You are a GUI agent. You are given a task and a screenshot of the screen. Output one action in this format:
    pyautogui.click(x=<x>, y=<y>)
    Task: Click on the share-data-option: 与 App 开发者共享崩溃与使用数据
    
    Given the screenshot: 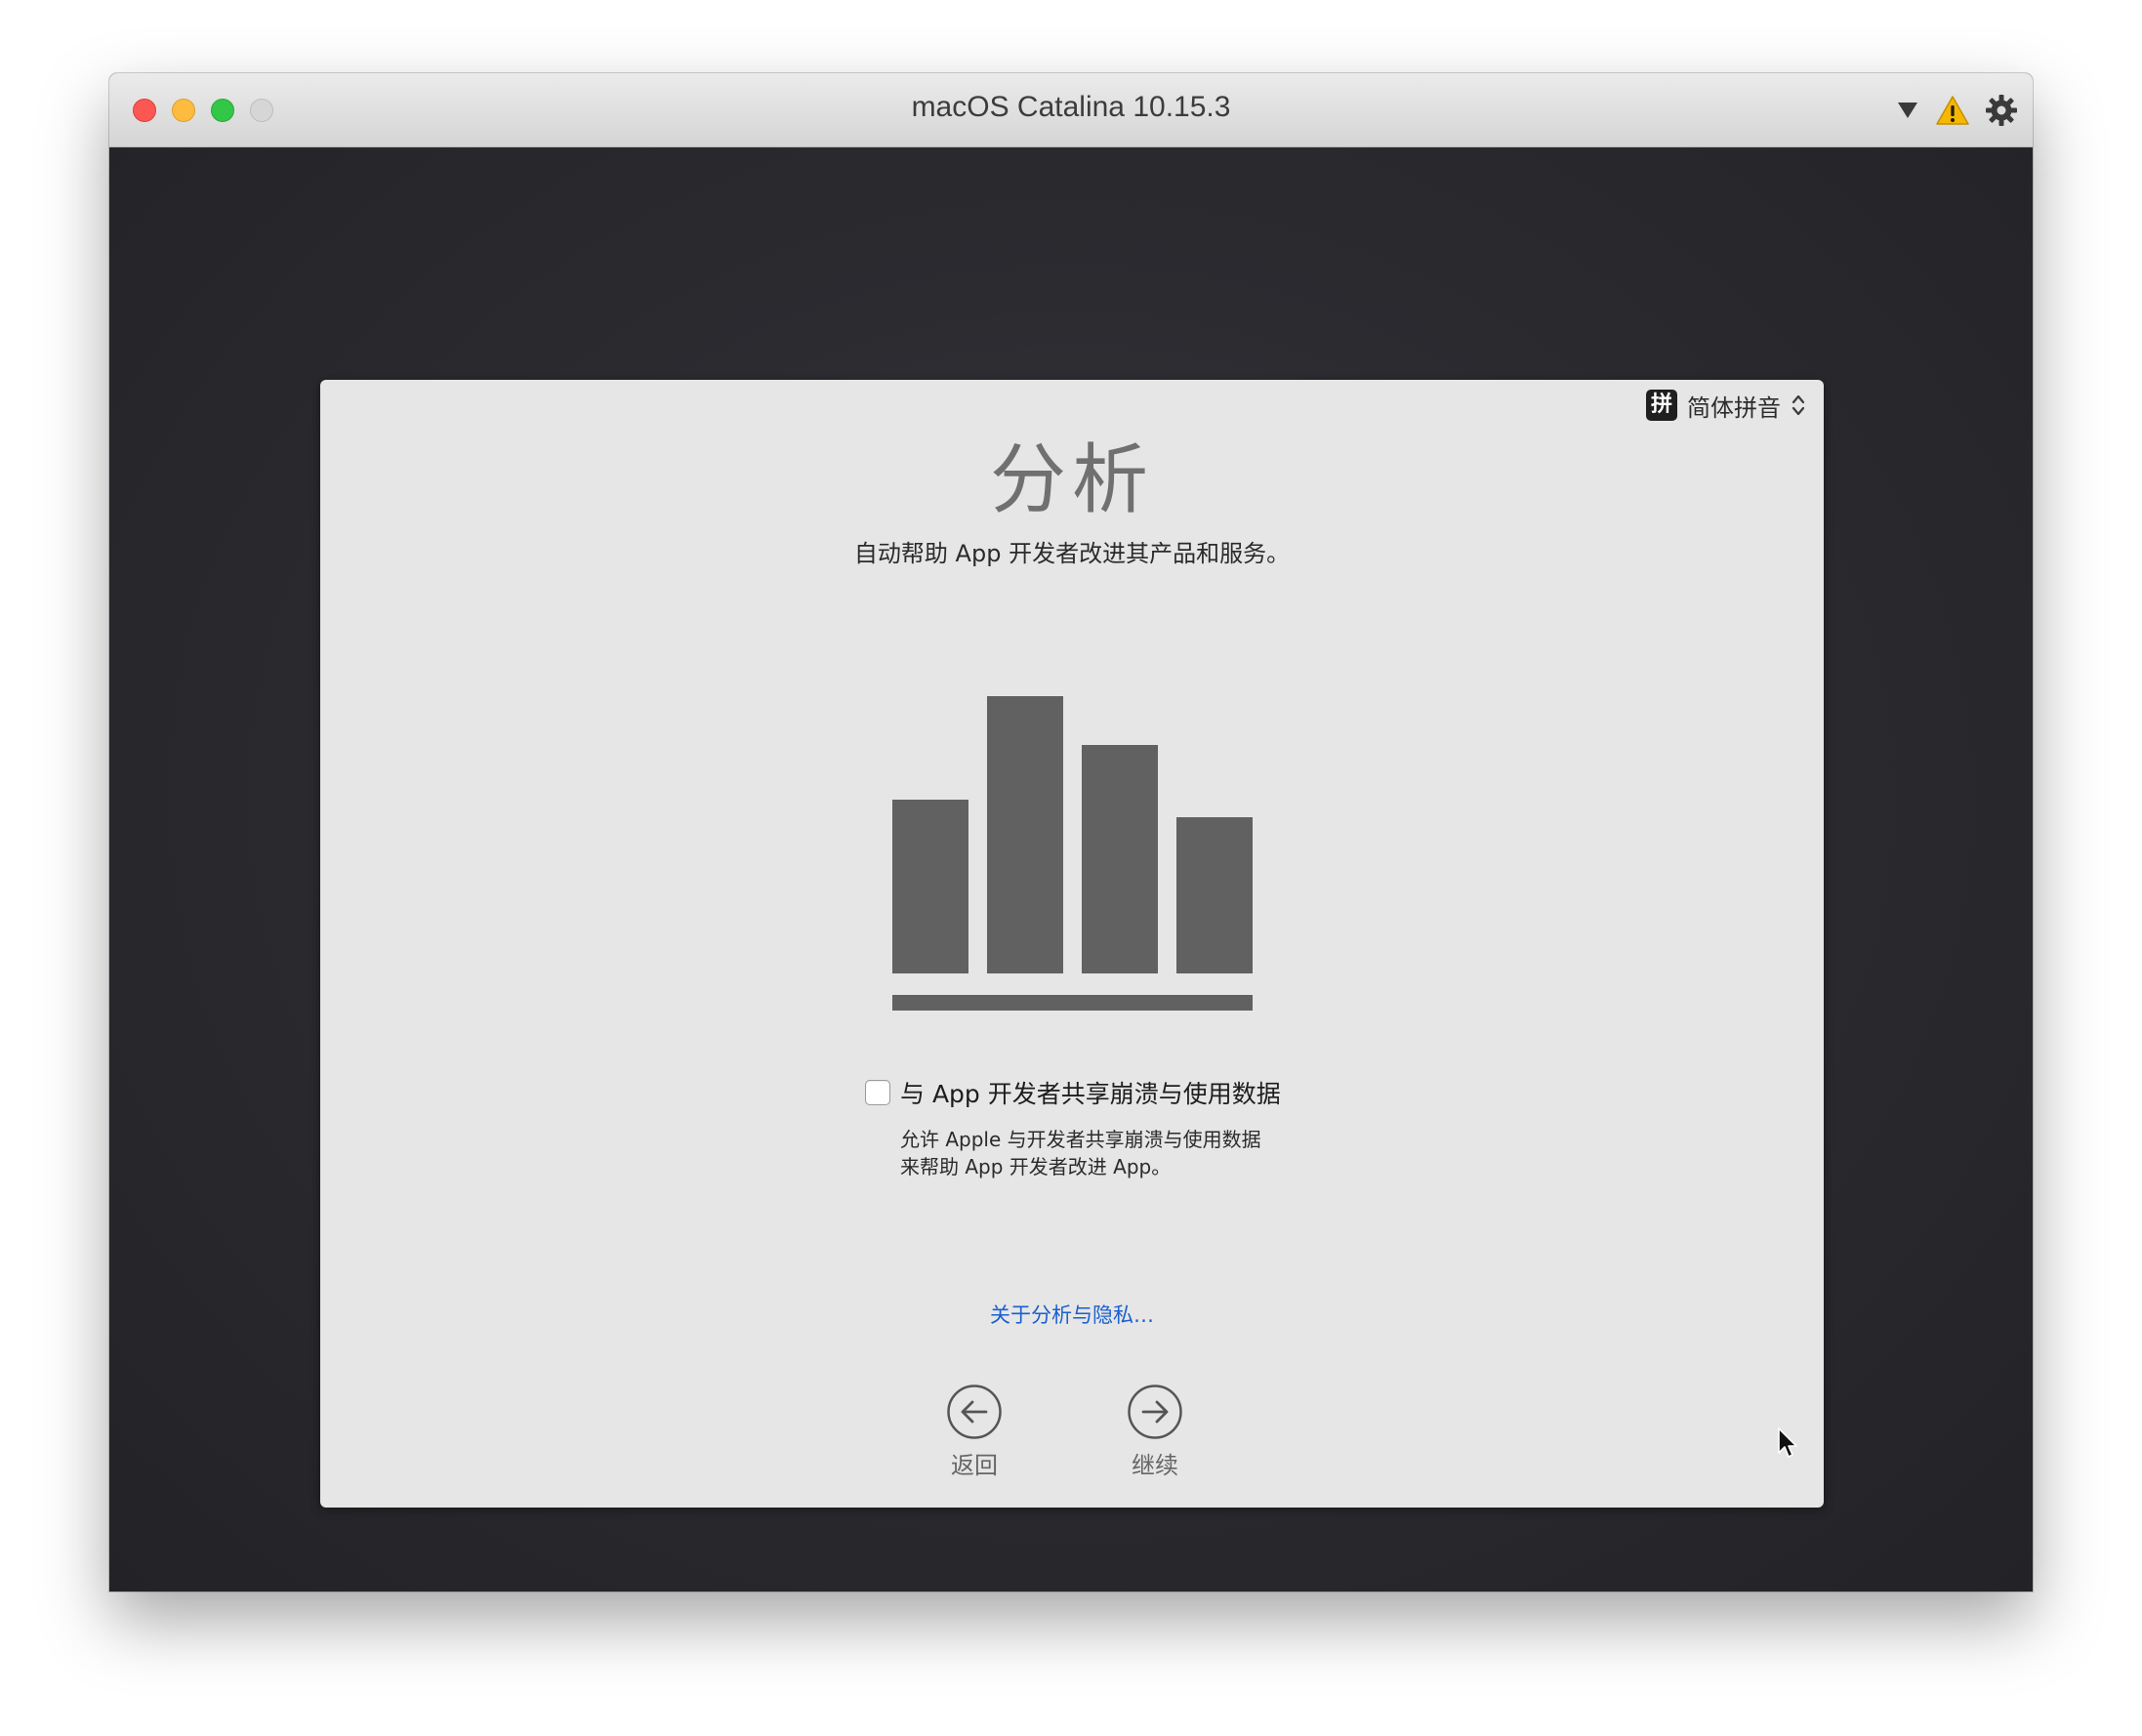 What is the action you would take?
    pyautogui.click(x=1073, y=1092)
    